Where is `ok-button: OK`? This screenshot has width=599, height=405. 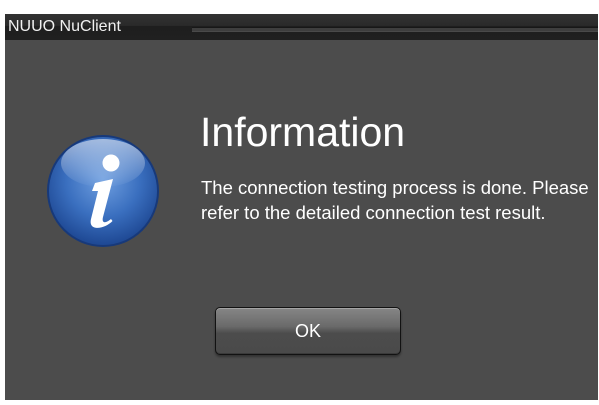
ok-button: OK is located at coordinates (308, 331).